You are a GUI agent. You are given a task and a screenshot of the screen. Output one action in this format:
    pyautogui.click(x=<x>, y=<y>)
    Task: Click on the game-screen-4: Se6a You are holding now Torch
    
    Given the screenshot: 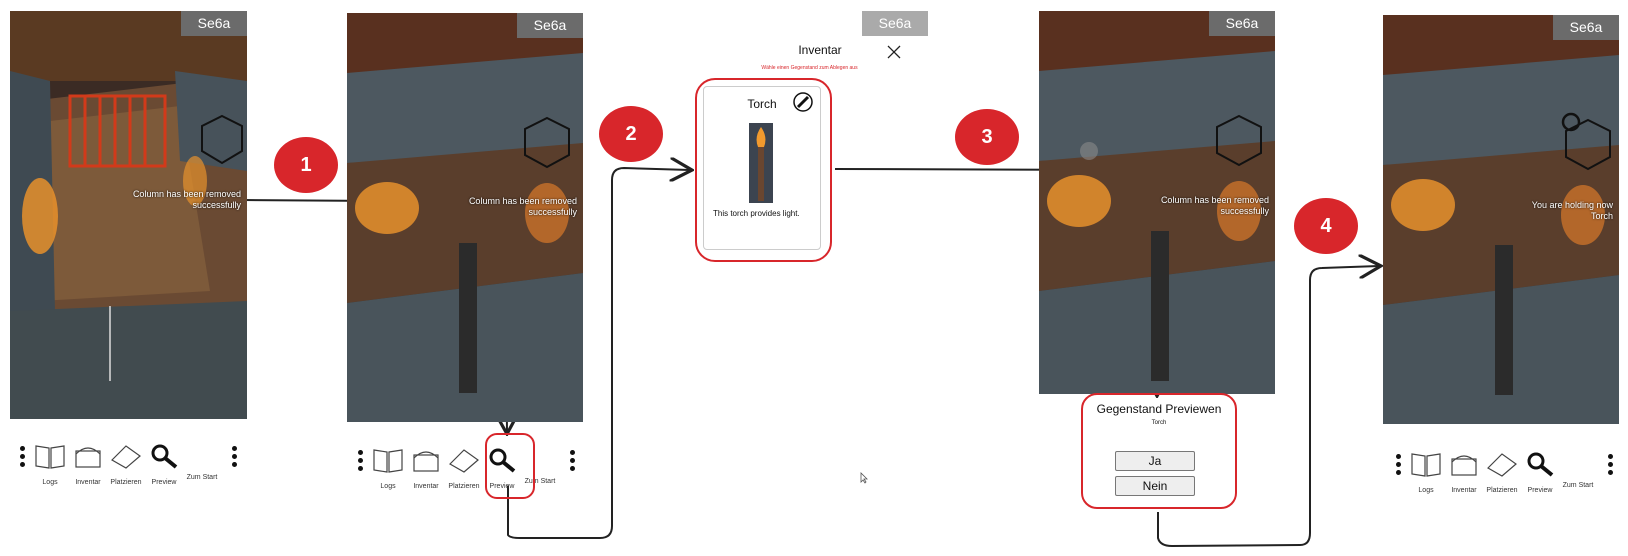 What is the action you would take?
    pyautogui.click(x=1501, y=219)
    